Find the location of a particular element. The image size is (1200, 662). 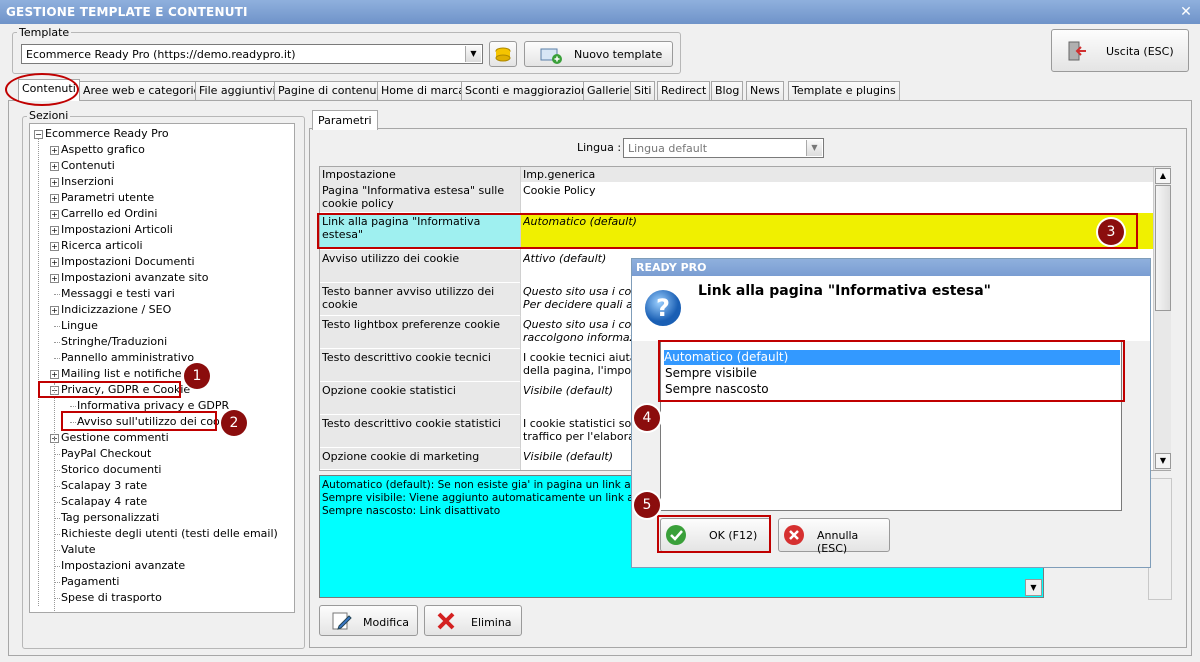

tree-item: Scalapay 3 rate is located at coordinates (104, 485).